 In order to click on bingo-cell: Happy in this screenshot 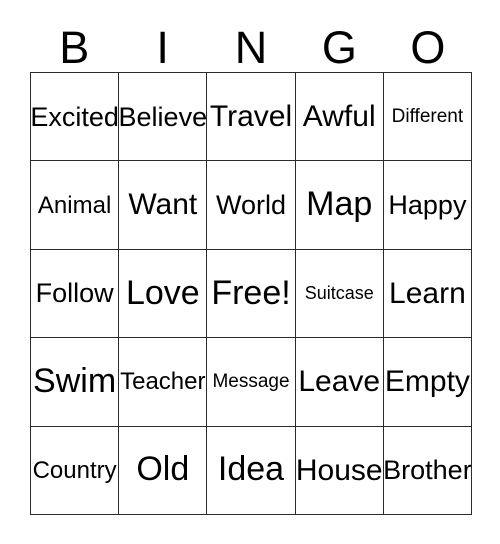, I will do `click(428, 205)`.